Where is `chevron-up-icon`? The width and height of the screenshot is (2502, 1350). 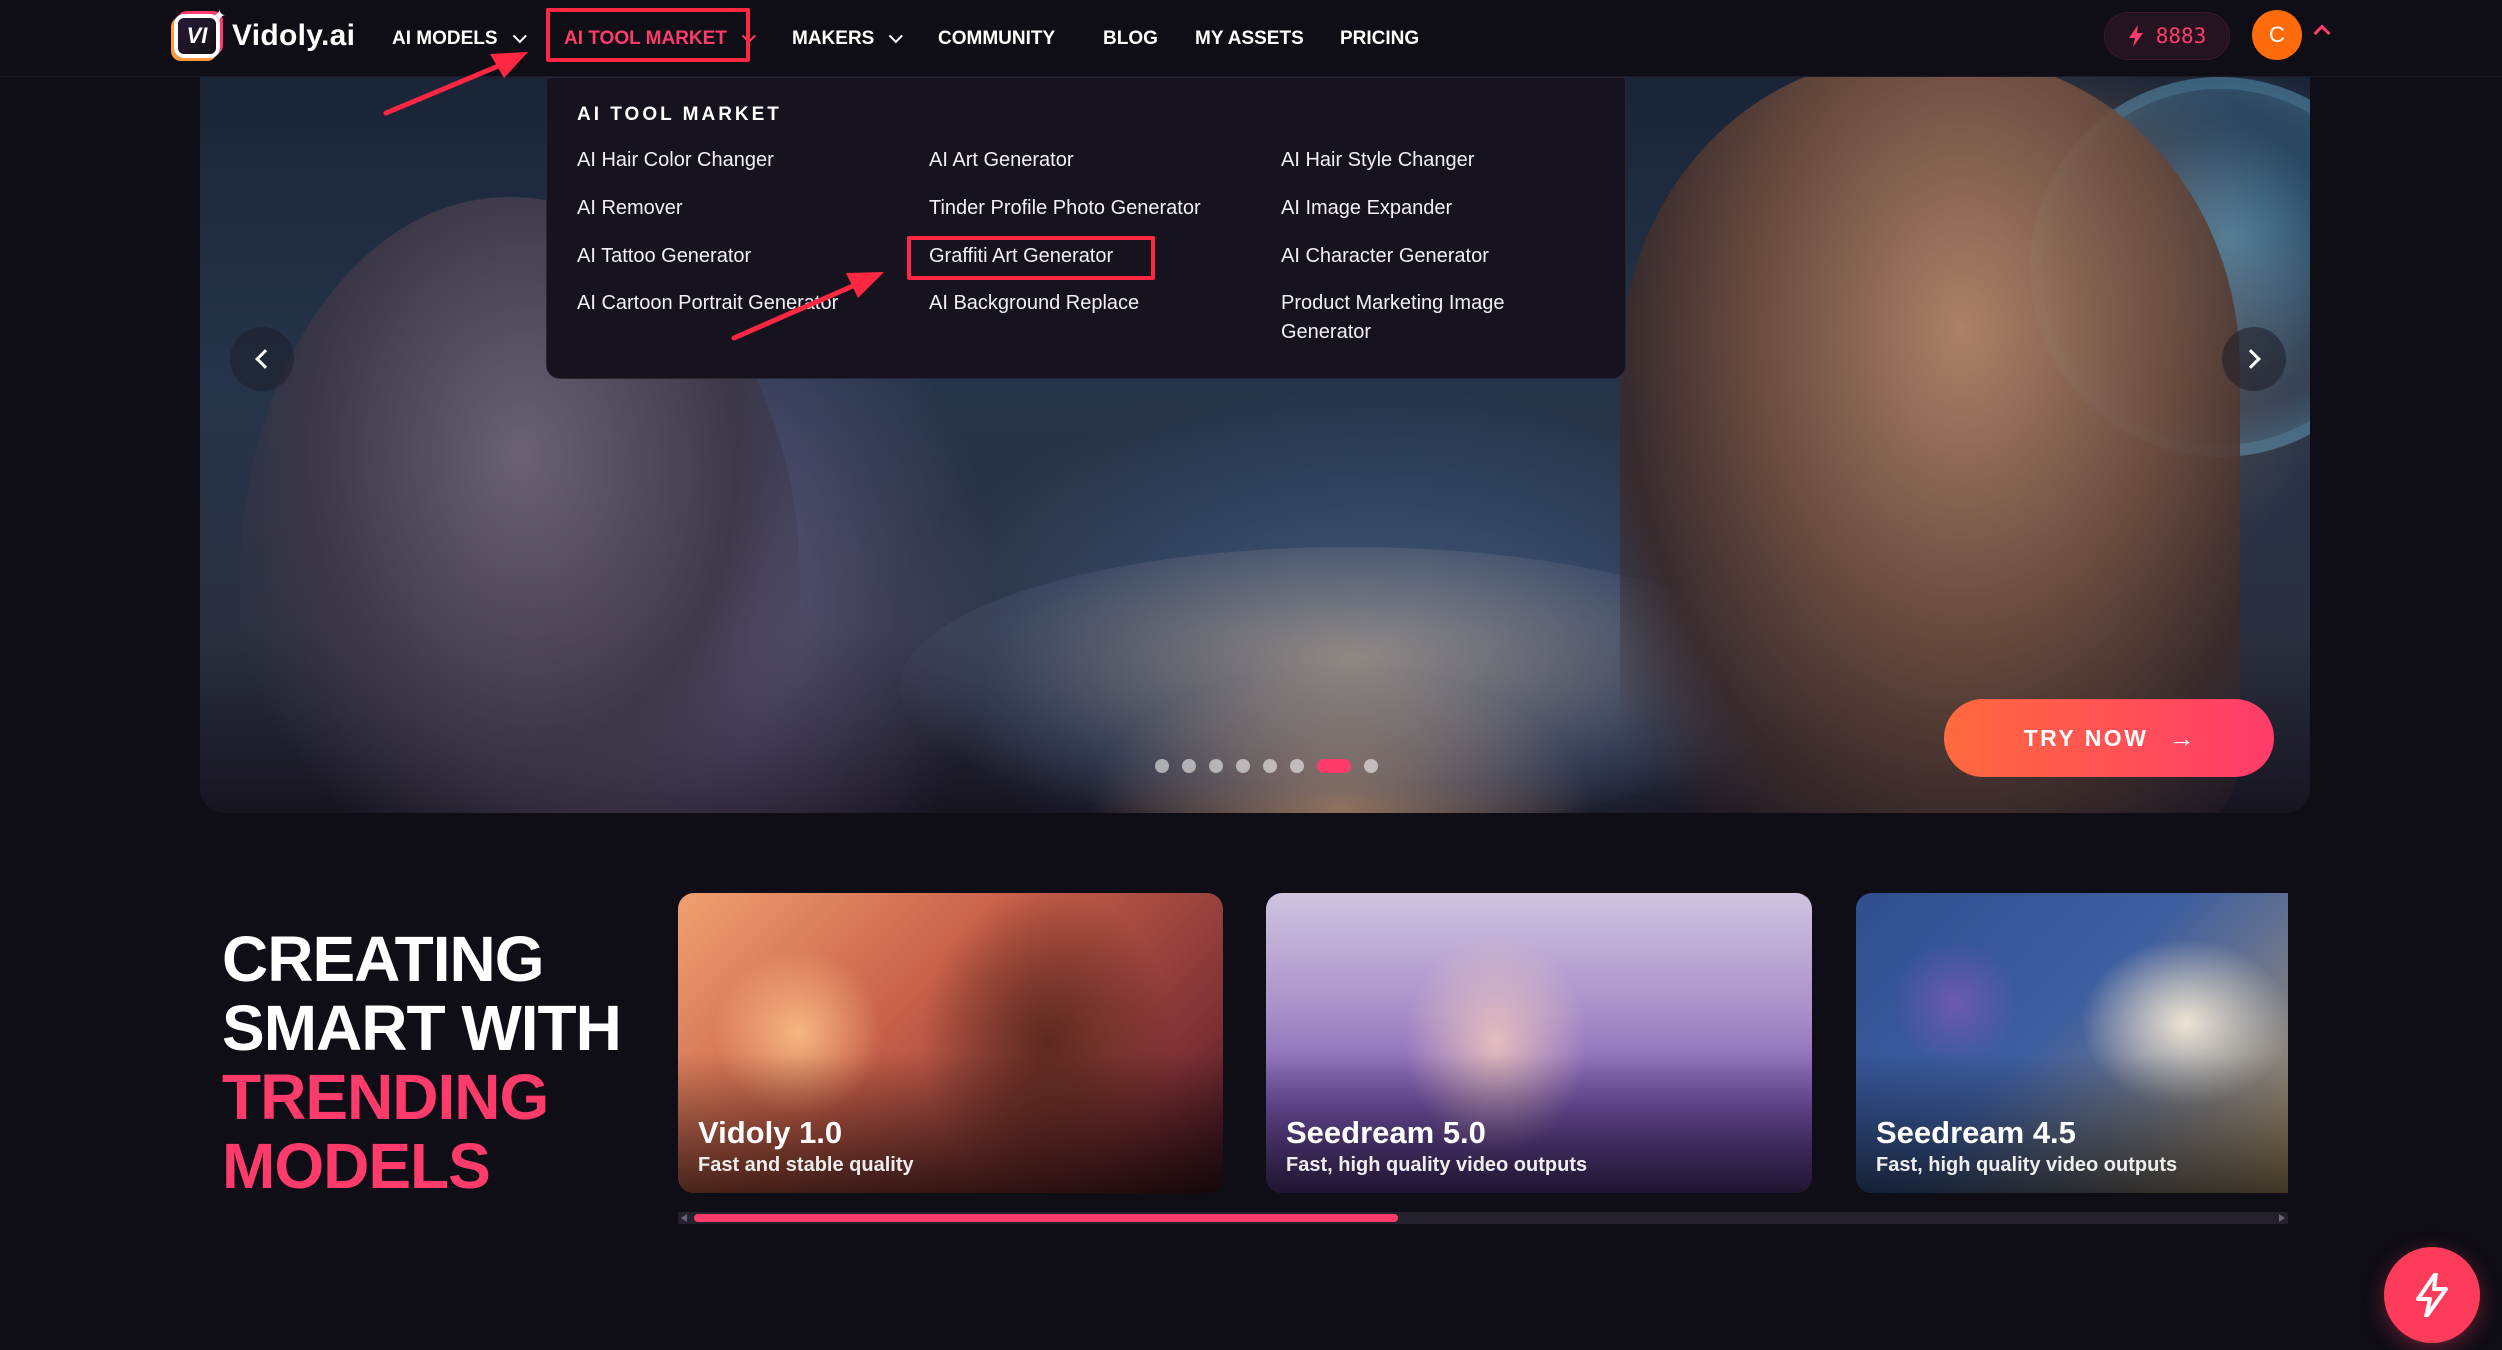
chevron-up-icon is located at coordinates (2322, 33).